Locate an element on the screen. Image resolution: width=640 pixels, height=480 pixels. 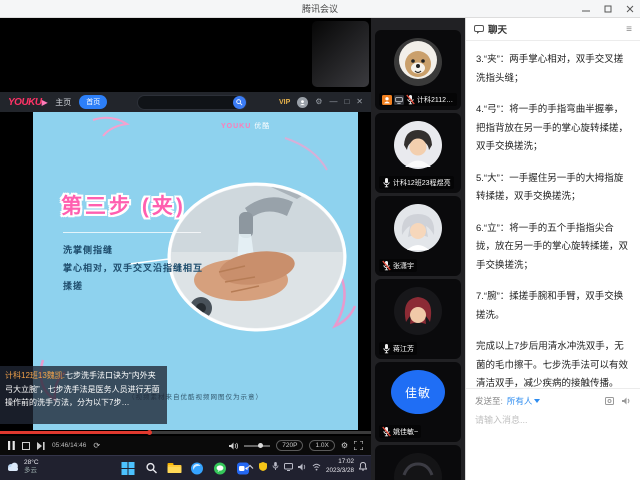
participant-label: 计科12班23程煜亮 is located at coordinates (416, 182).